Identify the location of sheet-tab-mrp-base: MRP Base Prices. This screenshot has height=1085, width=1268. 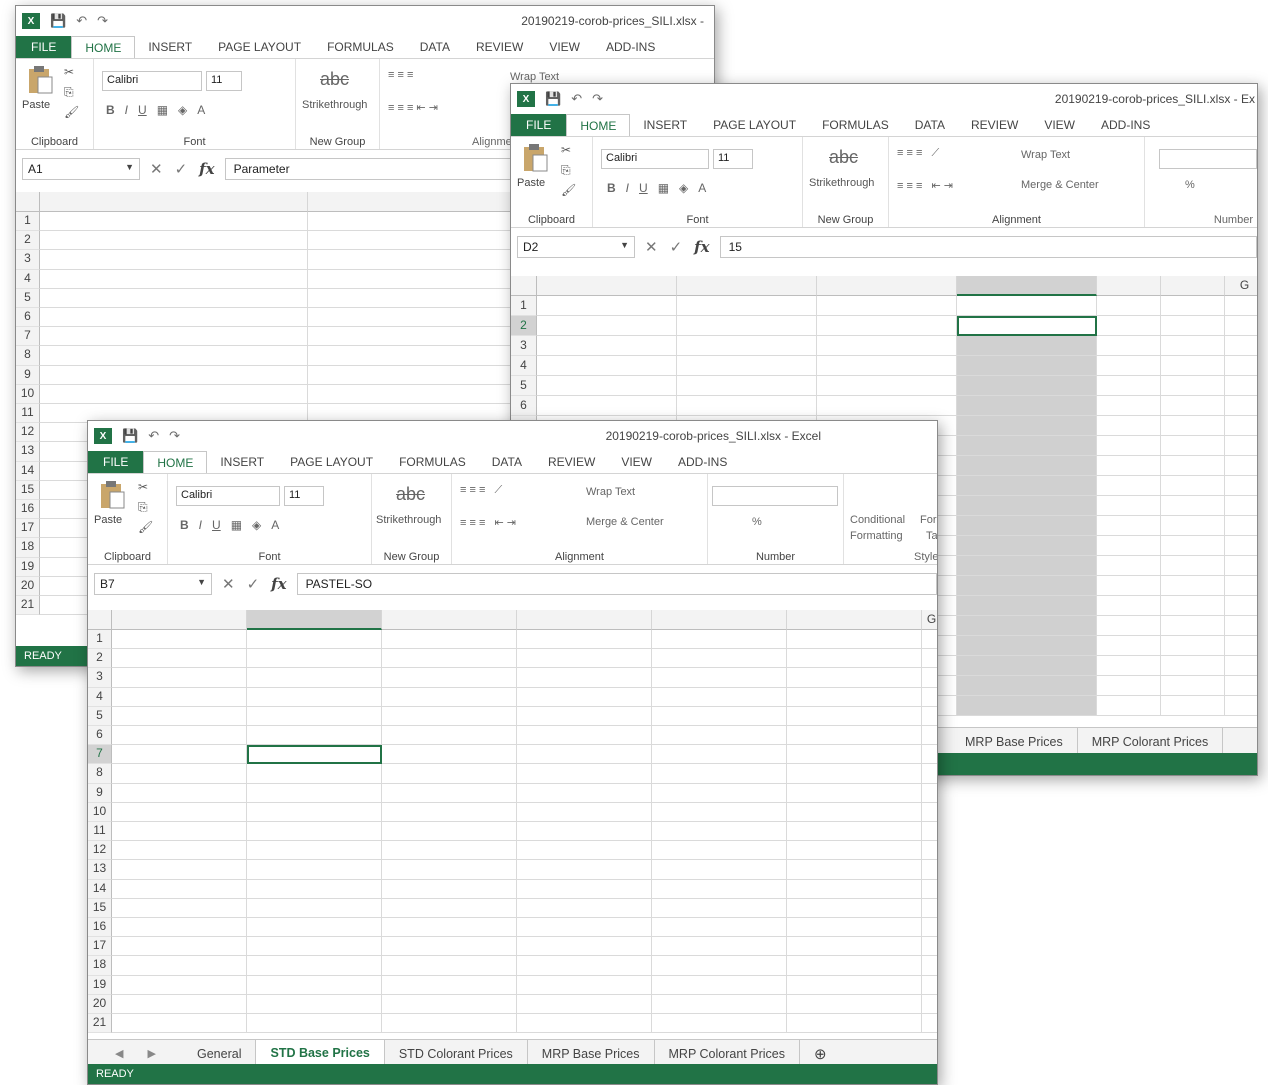
(591, 1053).